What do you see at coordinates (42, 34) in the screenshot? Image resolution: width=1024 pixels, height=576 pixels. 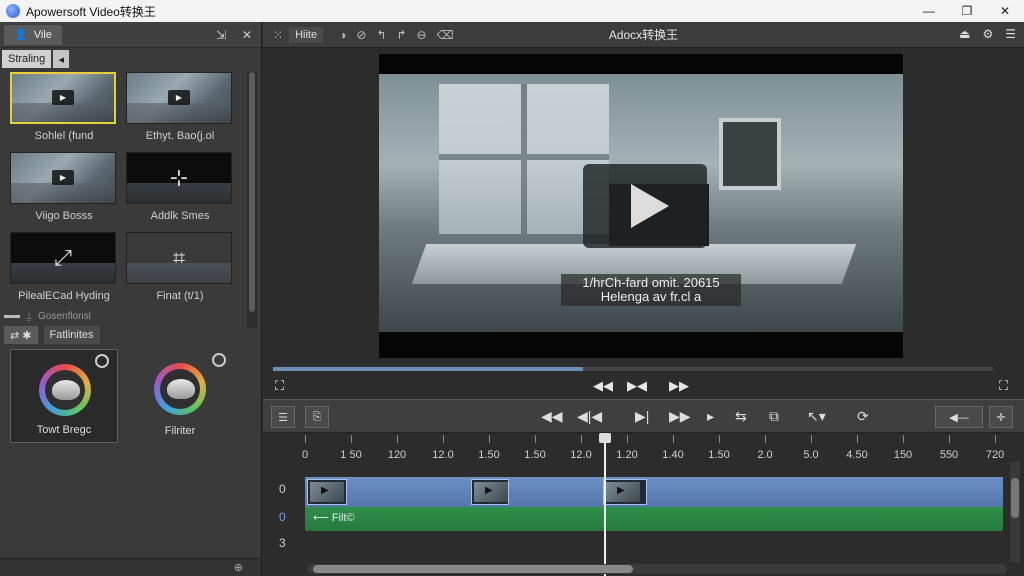 I see `tab-media-label: Vile` at bounding box center [42, 34].